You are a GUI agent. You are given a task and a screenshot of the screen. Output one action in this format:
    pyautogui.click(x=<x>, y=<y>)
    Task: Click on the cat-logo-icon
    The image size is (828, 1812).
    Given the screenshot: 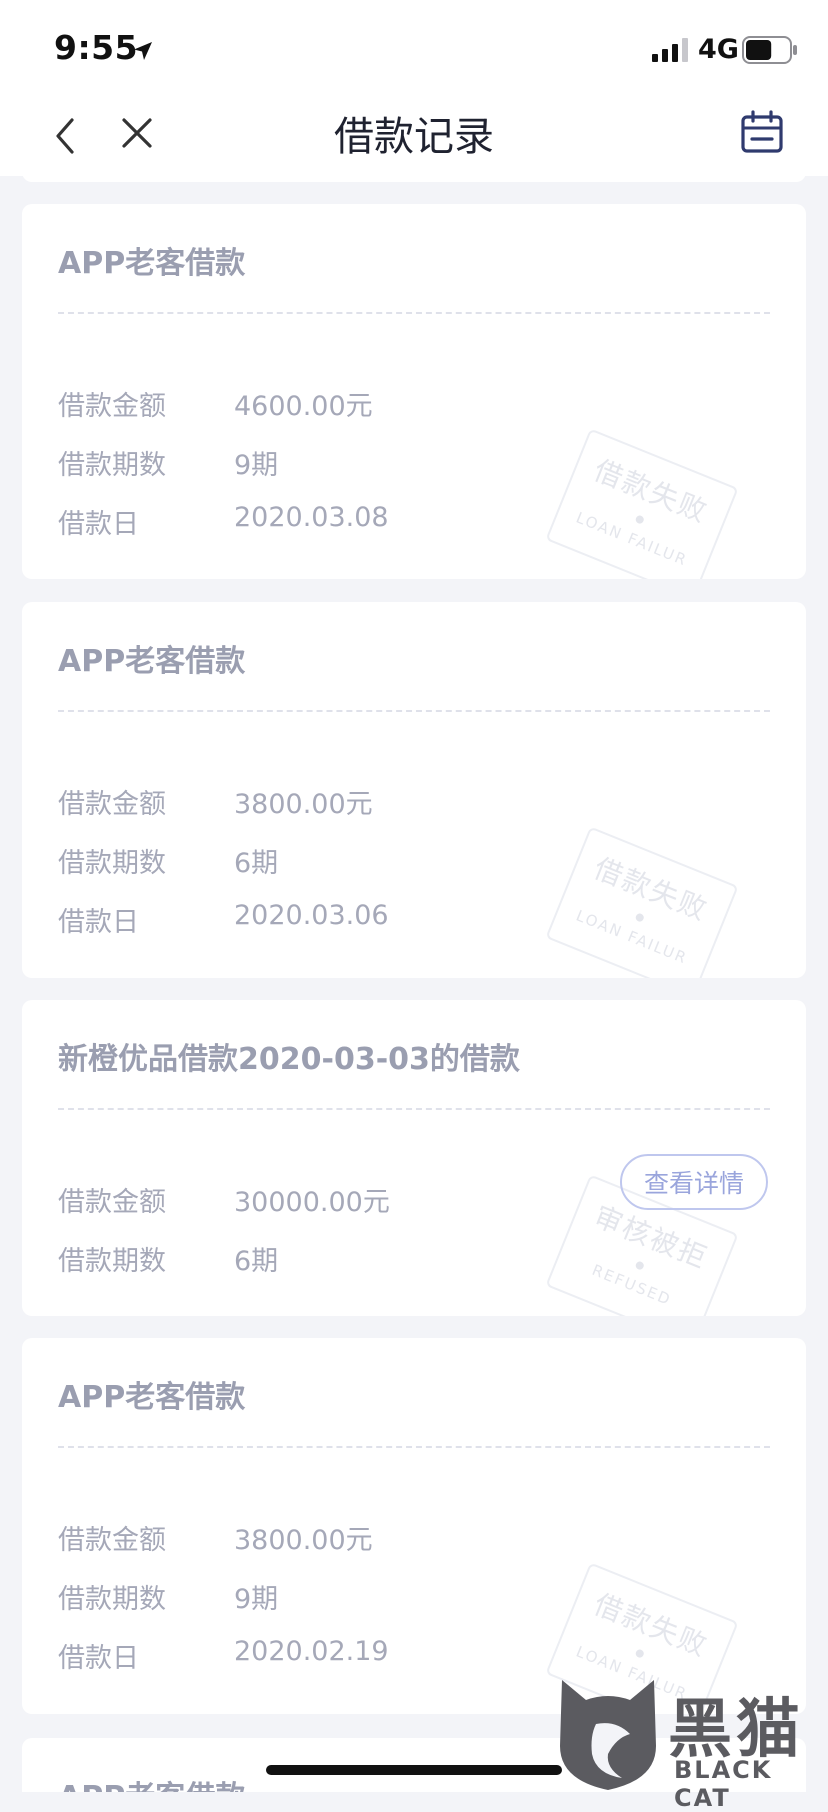 What is the action you would take?
    pyautogui.click(x=608, y=1735)
    